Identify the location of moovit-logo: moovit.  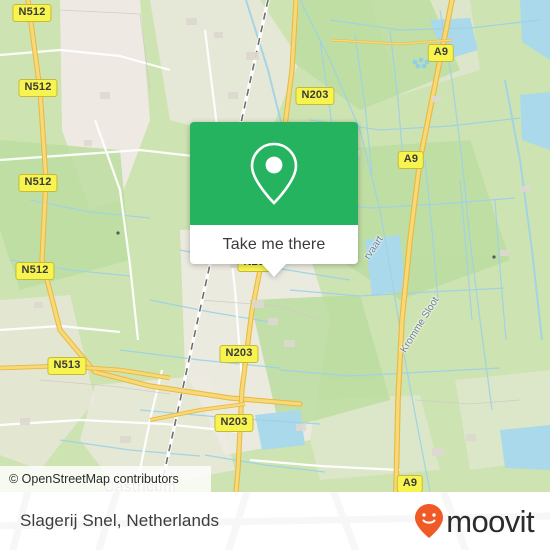
(474, 521).